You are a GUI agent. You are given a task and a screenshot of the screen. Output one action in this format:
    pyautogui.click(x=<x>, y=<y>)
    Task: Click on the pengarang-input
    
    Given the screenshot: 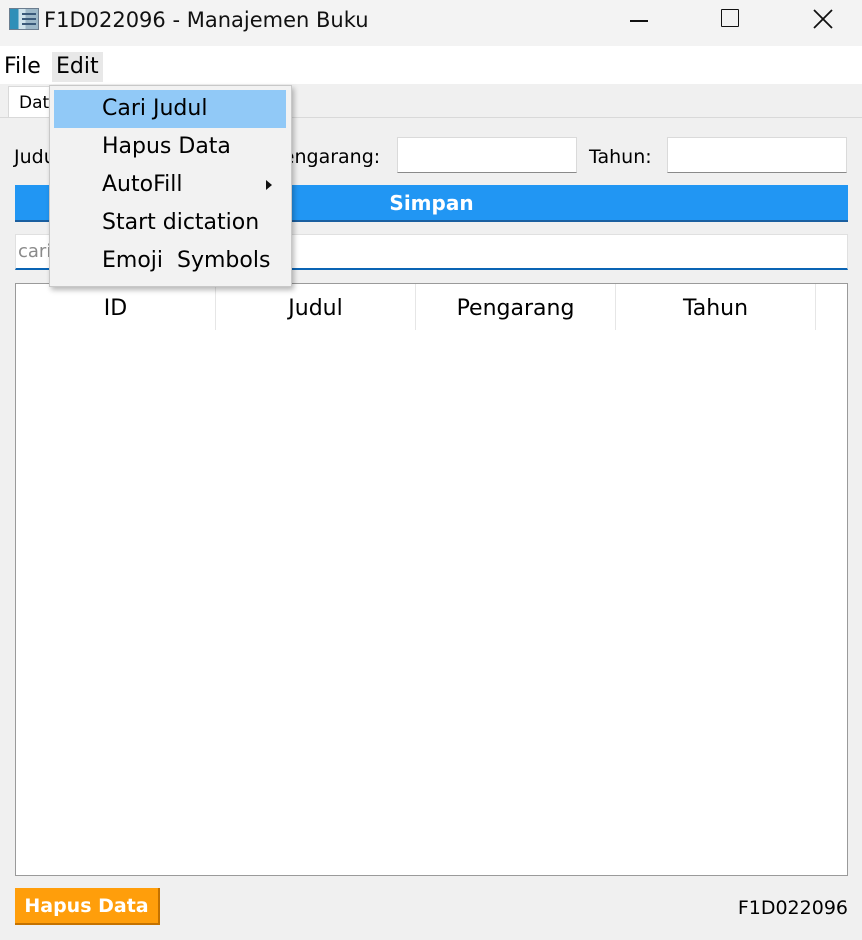 What is the action you would take?
    pyautogui.click(x=487, y=155)
    